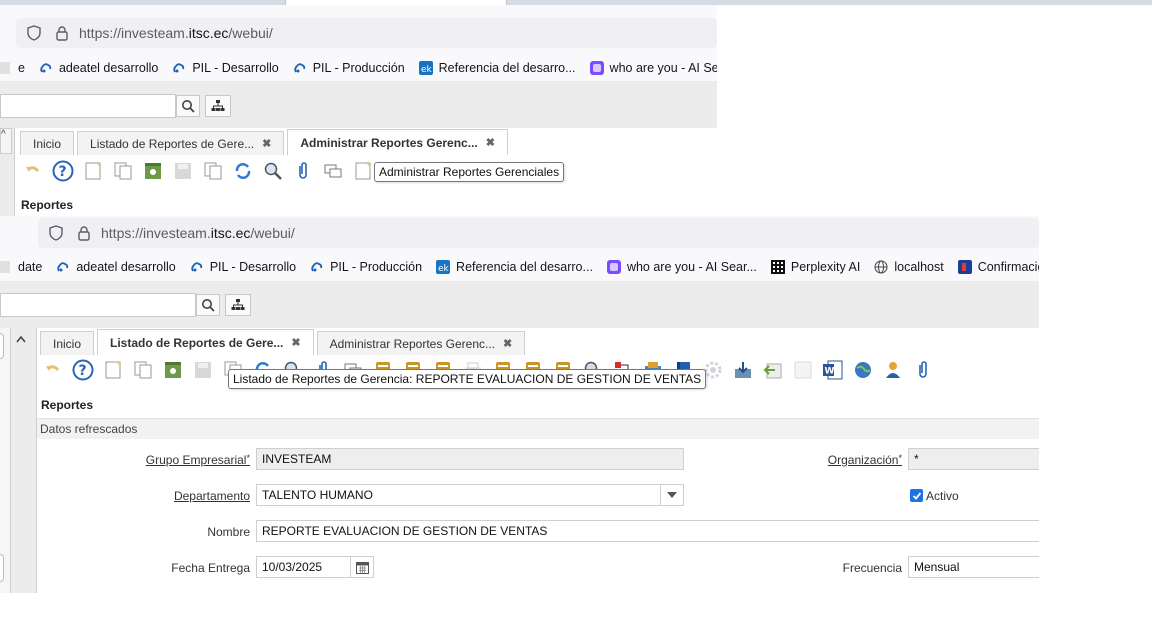  What do you see at coordinates (973, 567) in the screenshot?
I see `frecuencia-field: Mensual` at bounding box center [973, 567].